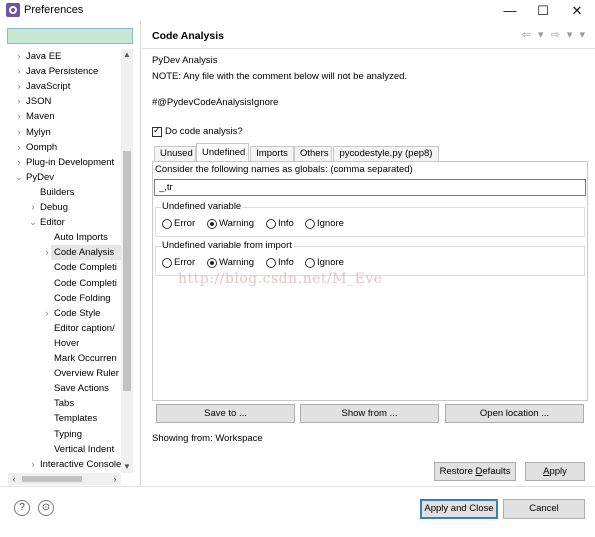 The width and height of the screenshot is (595, 537). I want to click on tab-imports: Imports, so click(272, 153).